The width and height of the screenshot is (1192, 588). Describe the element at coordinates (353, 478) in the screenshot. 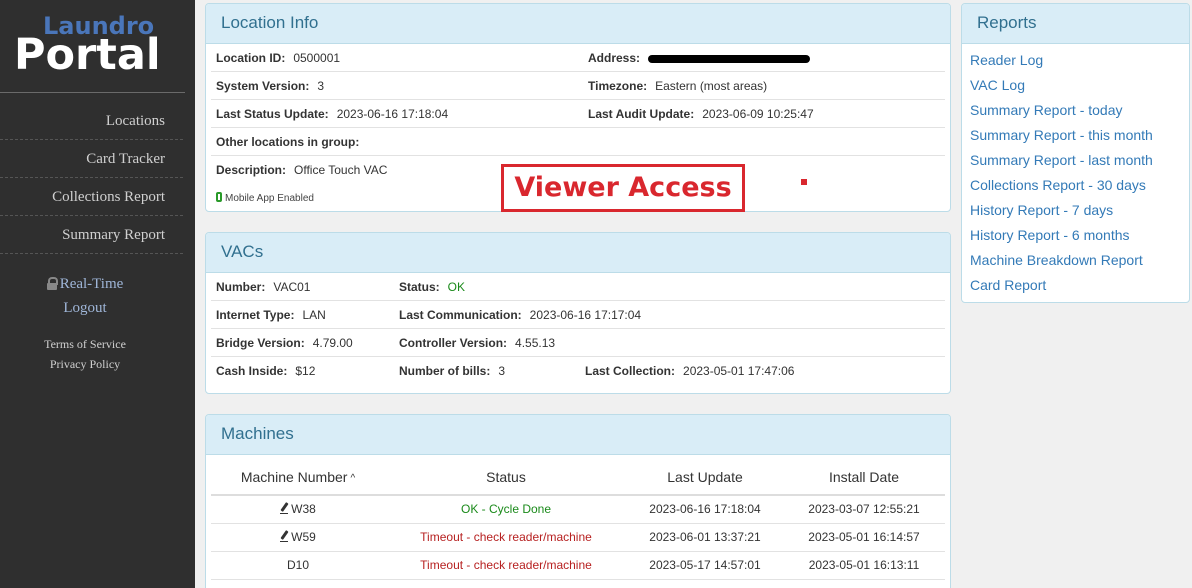

I see `sort-ascending-icon: ^` at that location.